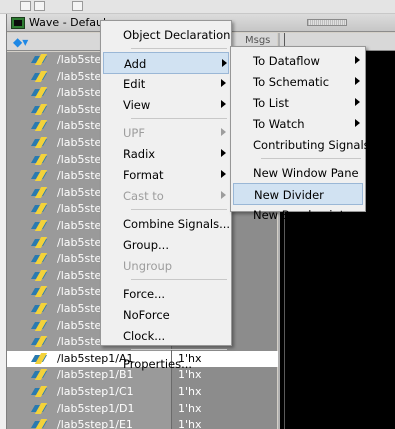 This screenshot has height=429, width=395. I want to click on menu-item-to-list: To List, so click(298, 103).